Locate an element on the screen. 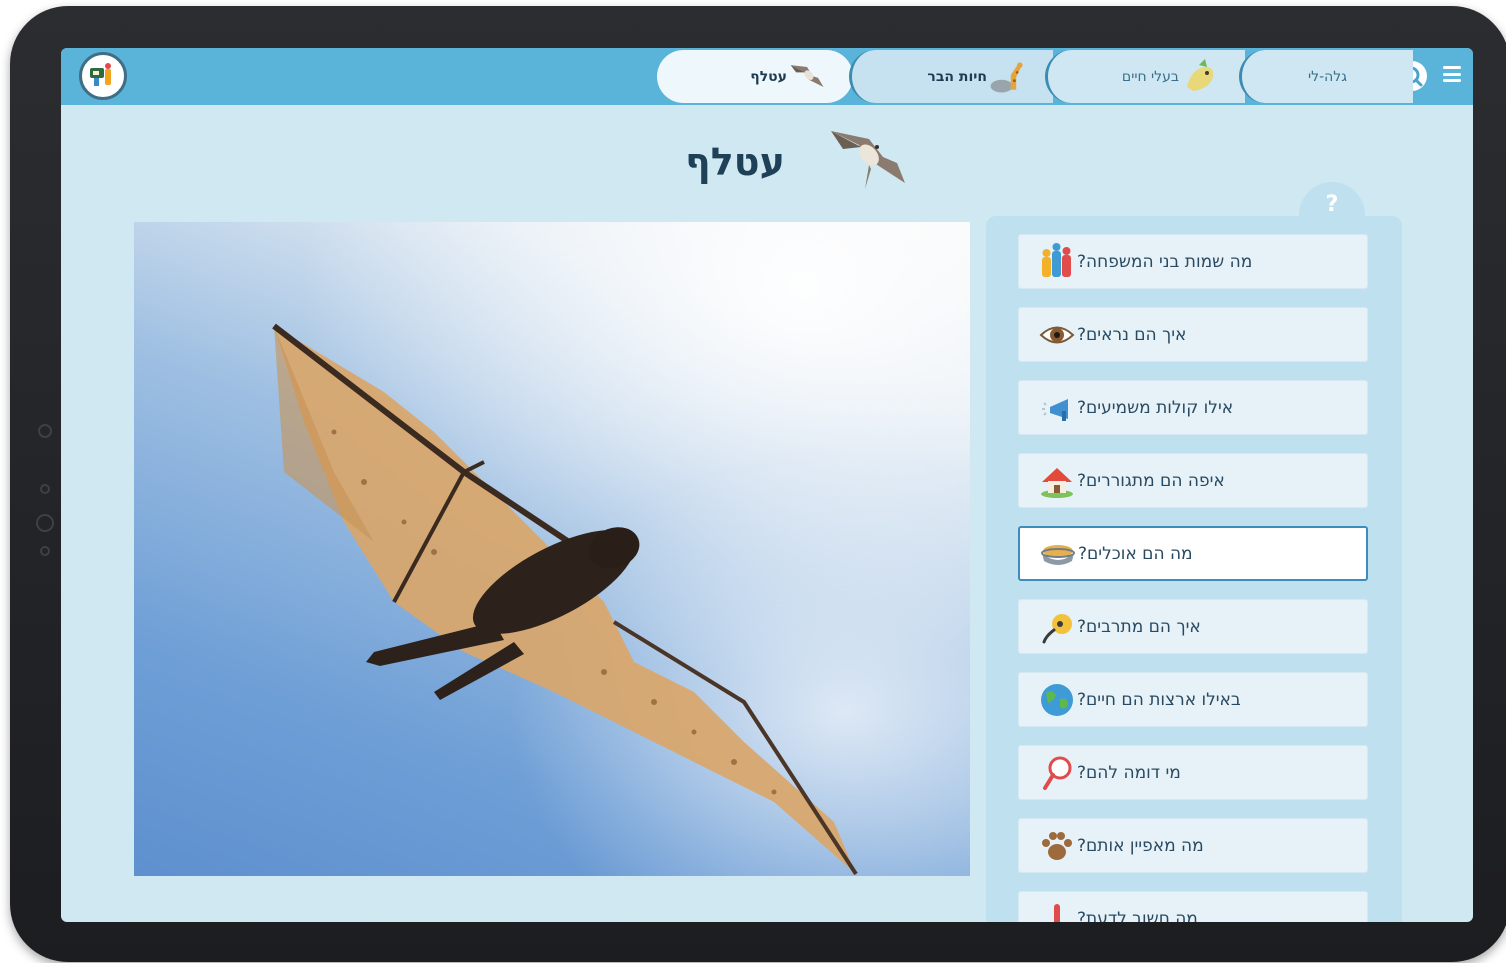  question-item-active: מה הם אוכלים? is located at coordinates (1193, 553).